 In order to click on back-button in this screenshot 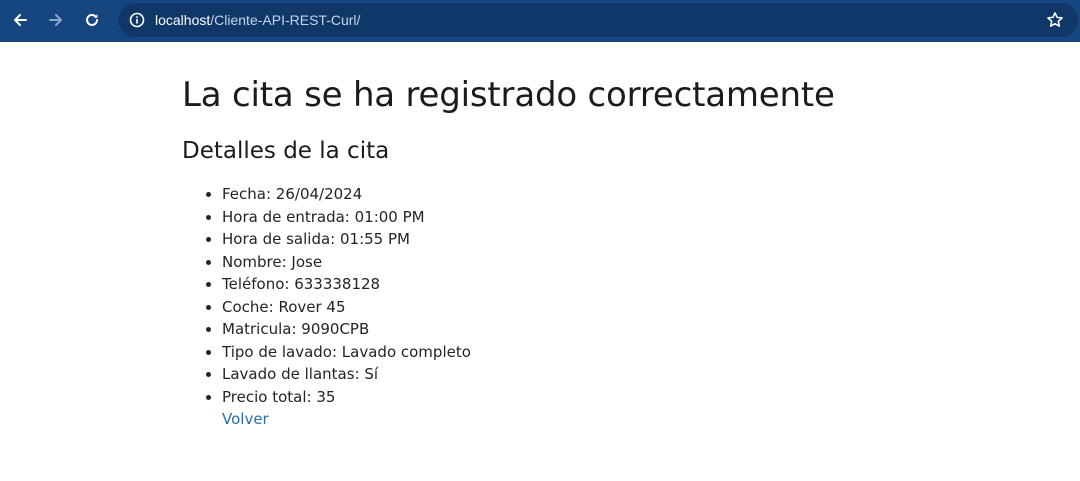, I will do `click(20, 20)`.